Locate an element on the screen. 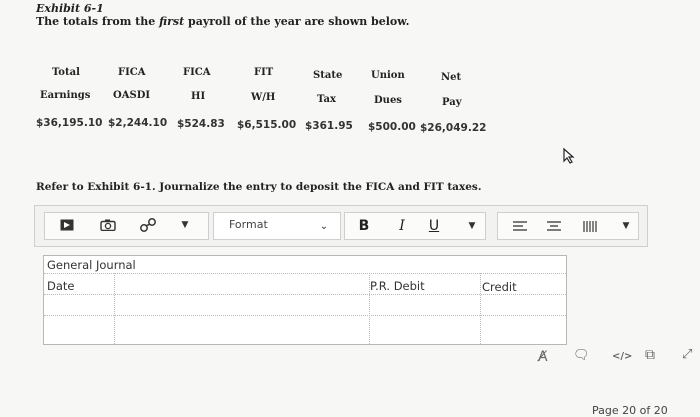 The image size is (700, 417). code-icon: </> is located at coordinates (622, 356).